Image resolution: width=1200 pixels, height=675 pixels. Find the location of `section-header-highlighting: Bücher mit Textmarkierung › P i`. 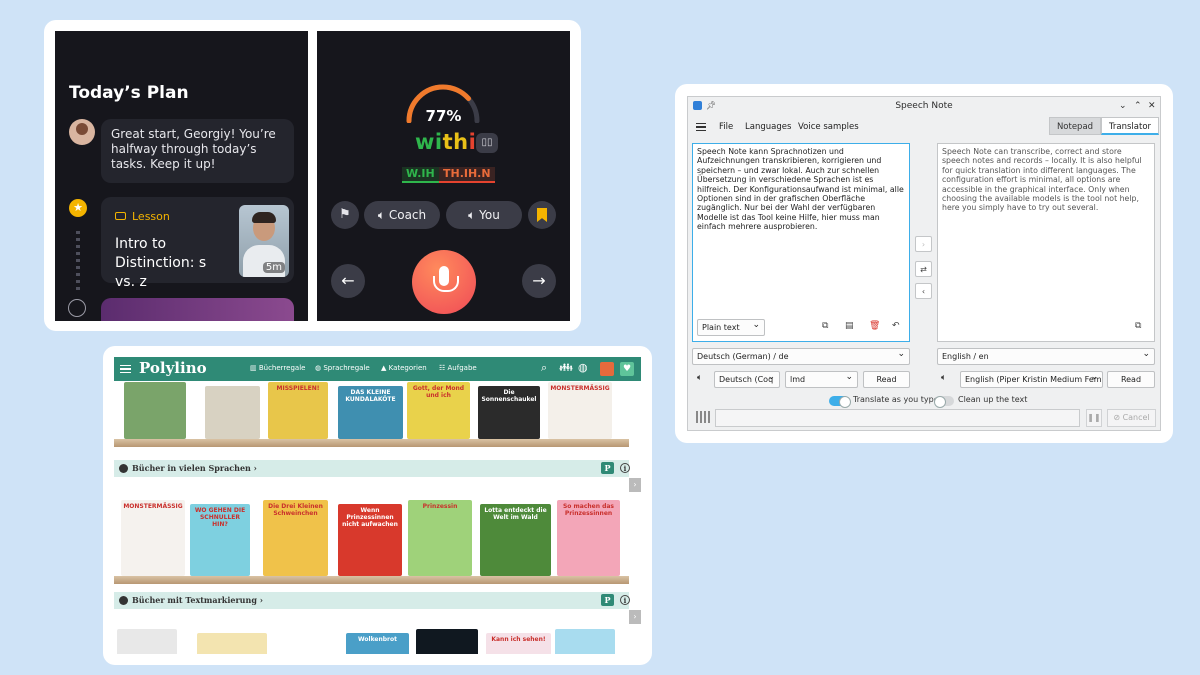

section-header-highlighting: Bücher mit Textmarkierung › P i is located at coordinates (372, 600).